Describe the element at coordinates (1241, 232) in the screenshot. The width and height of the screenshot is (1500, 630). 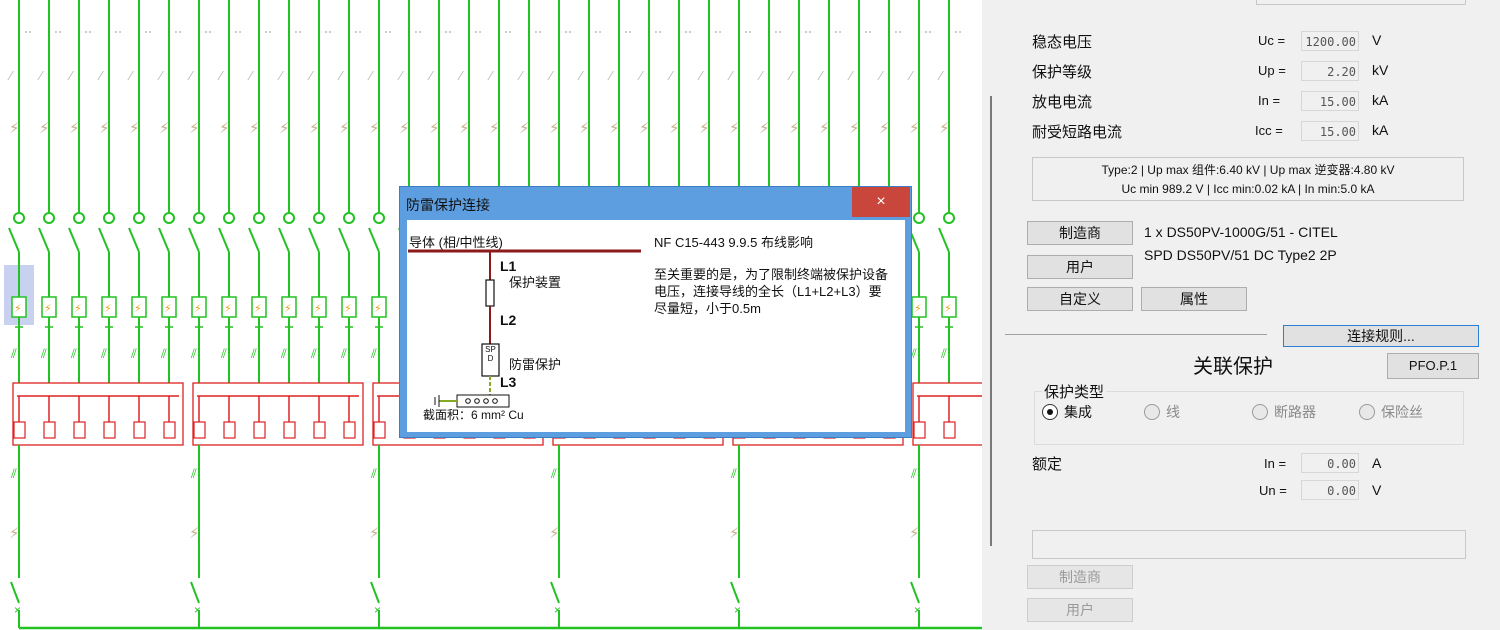
I see `product-name: 1 x DS50PV-1000G/51 - CITEL` at that location.